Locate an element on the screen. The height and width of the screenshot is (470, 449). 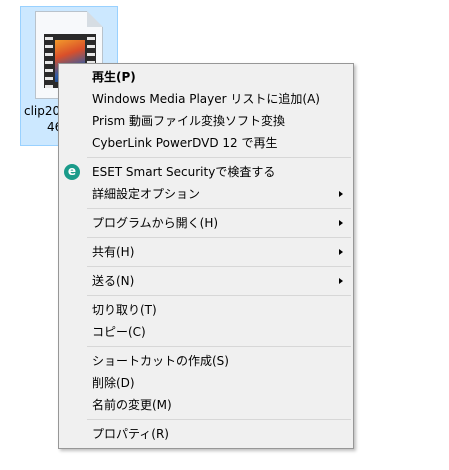
menu-item-rename: 名前の変更(M) is located at coordinates (206, 405).